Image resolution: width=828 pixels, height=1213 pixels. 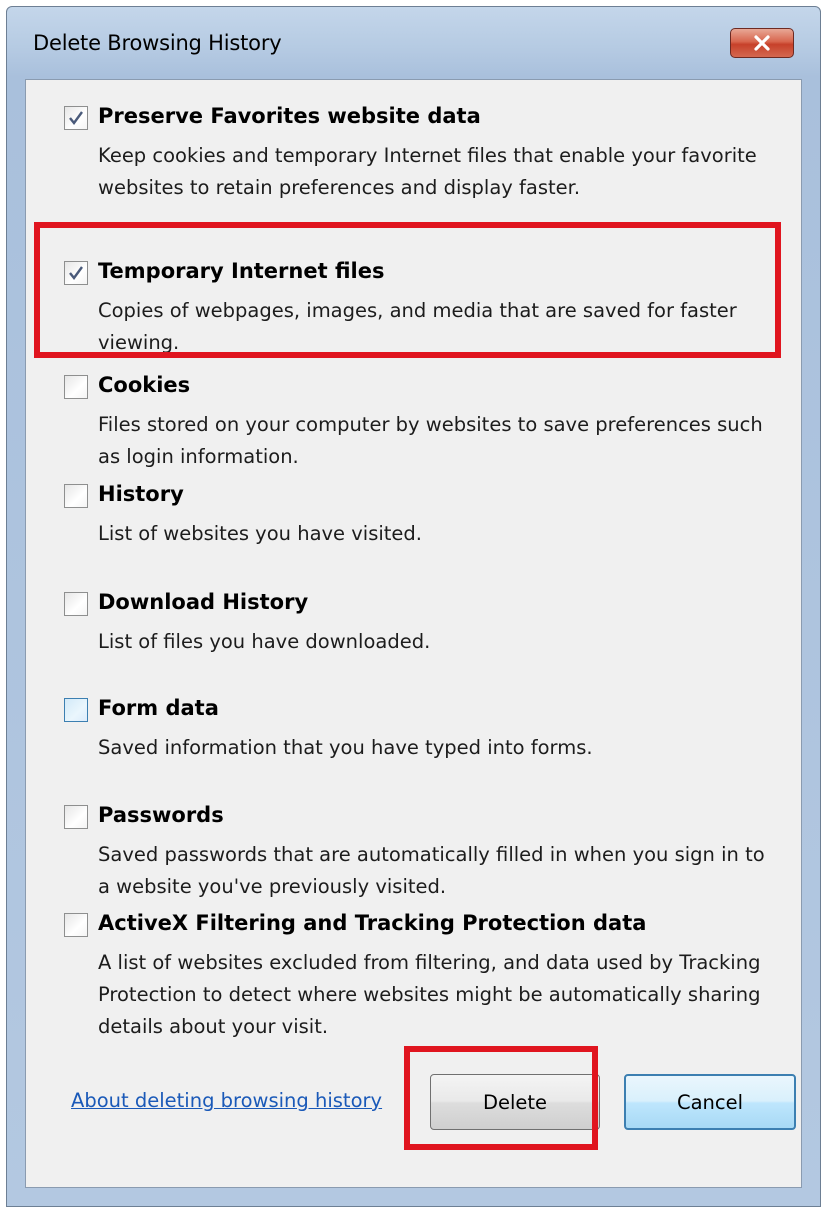 I want to click on dialog-title: Delete Browsing History, so click(x=157, y=43).